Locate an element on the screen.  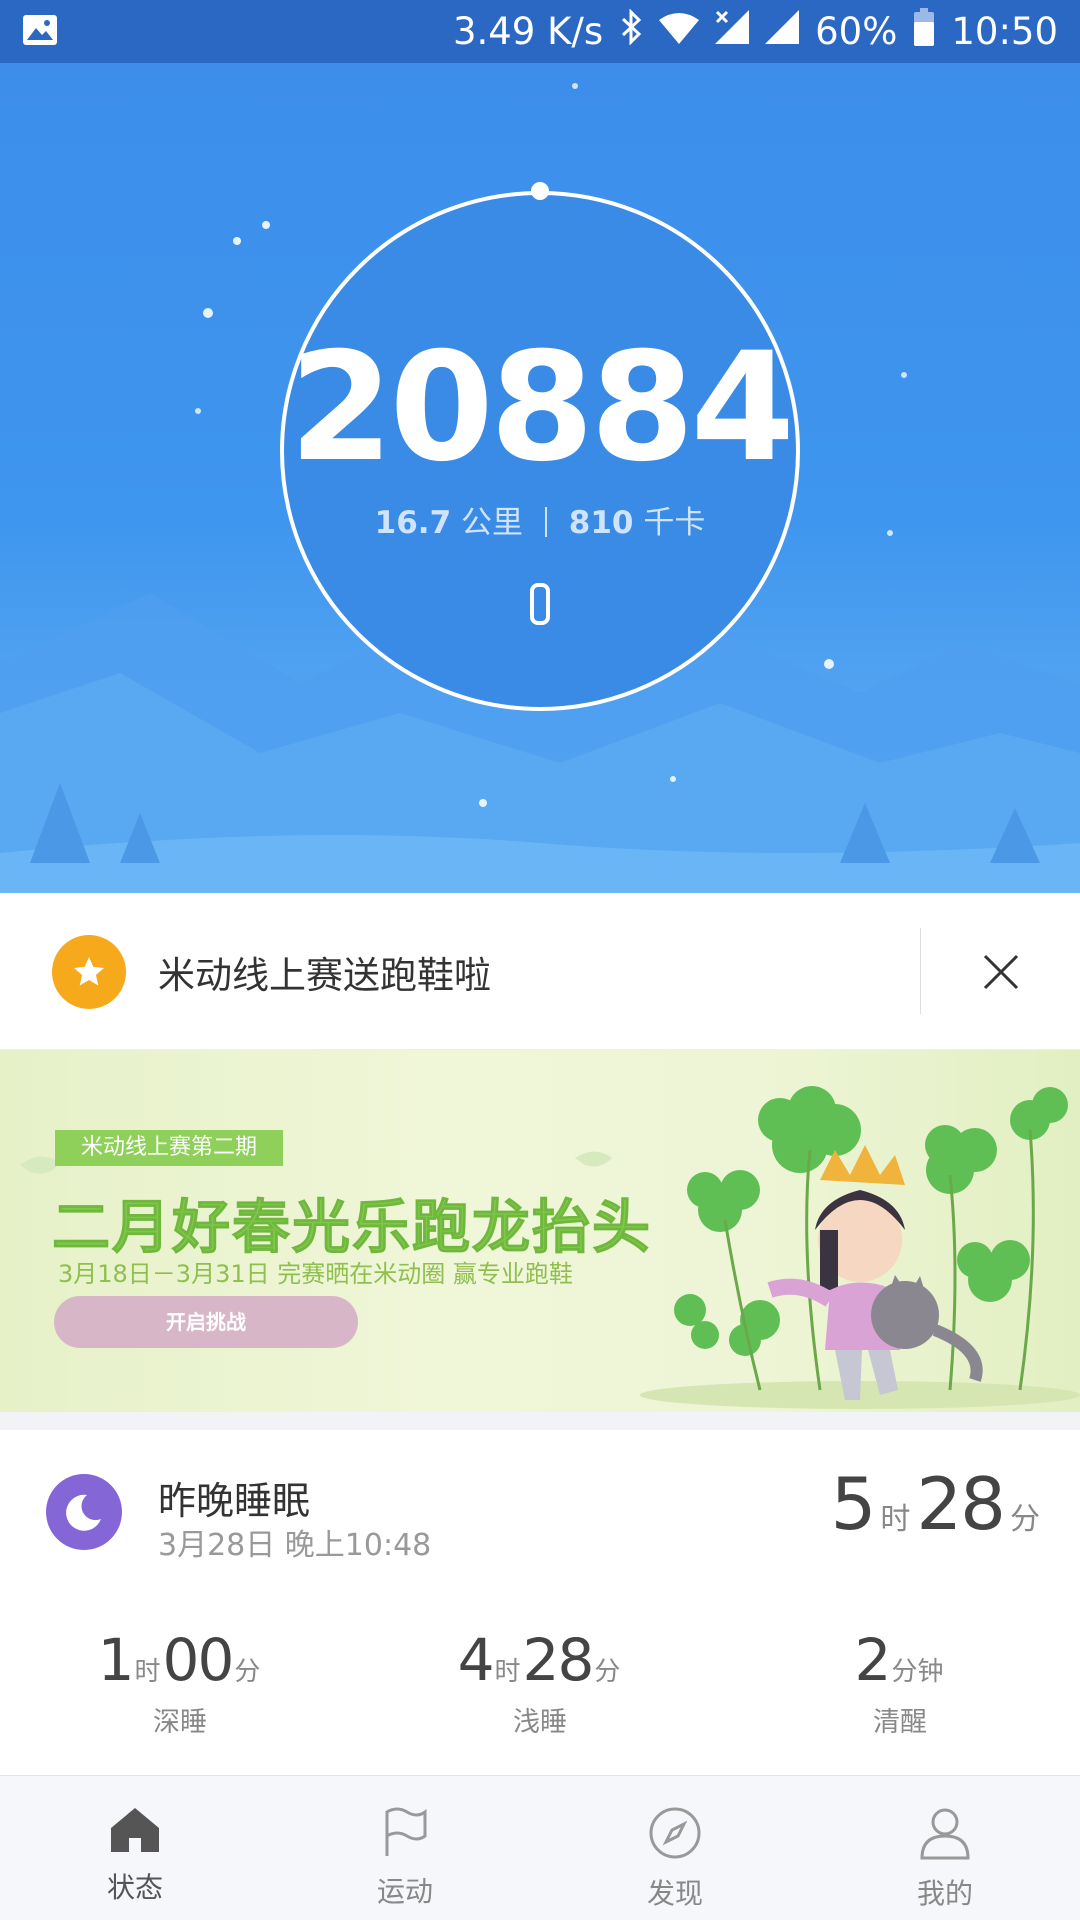
light-minute-unit: 分 is located at coordinates (607, 1672).